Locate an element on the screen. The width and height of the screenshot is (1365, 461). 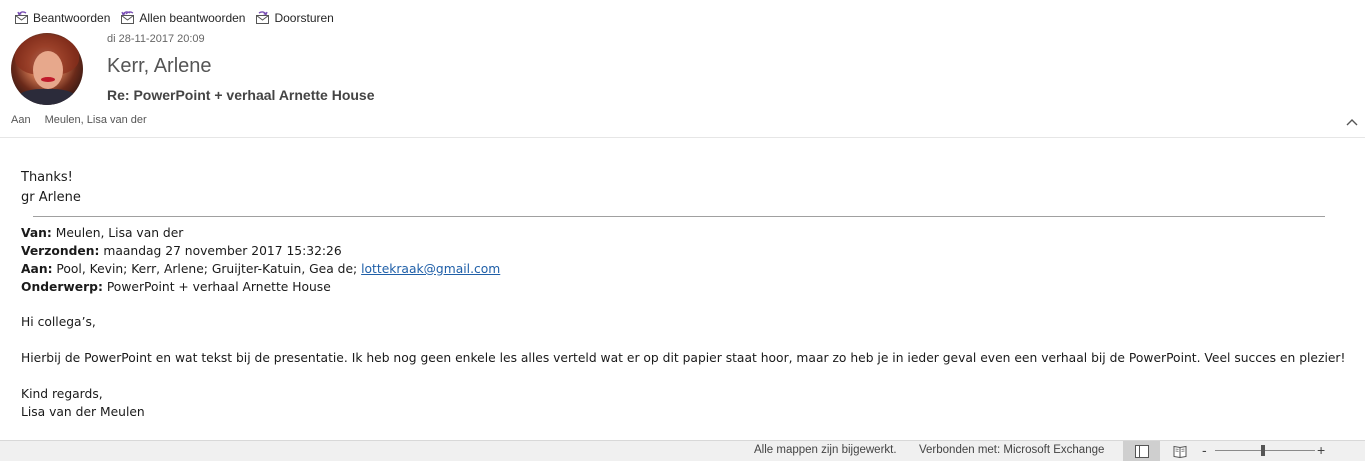
reply-all-label: Allen beantwoorden is located at coordinates (192, 18).